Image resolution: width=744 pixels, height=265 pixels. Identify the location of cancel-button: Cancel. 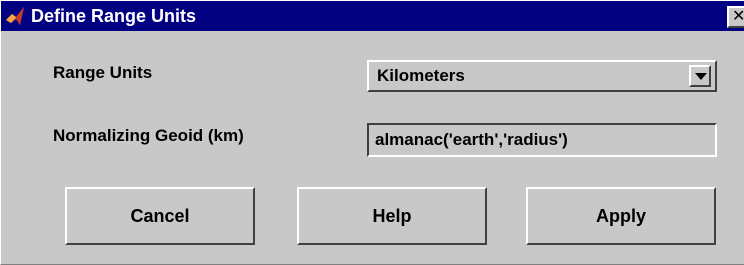
(160, 216).